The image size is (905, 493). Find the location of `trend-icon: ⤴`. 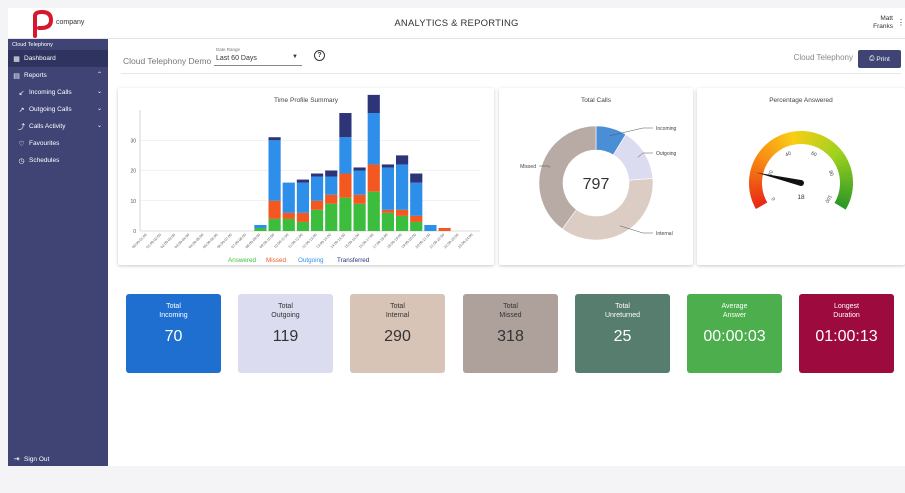

trend-icon: ⤴ is located at coordinates (21, 127).